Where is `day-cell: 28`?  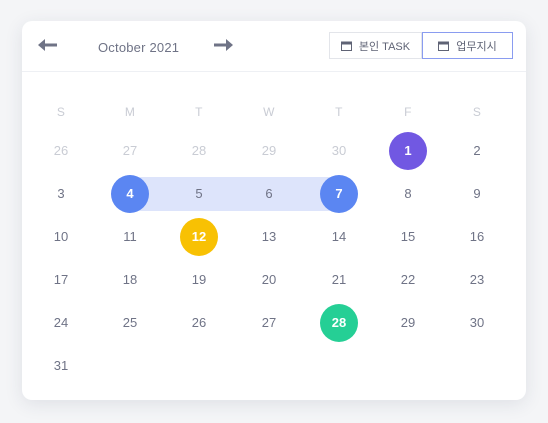
day-cell: 28 is located at coordinates (199, 151).